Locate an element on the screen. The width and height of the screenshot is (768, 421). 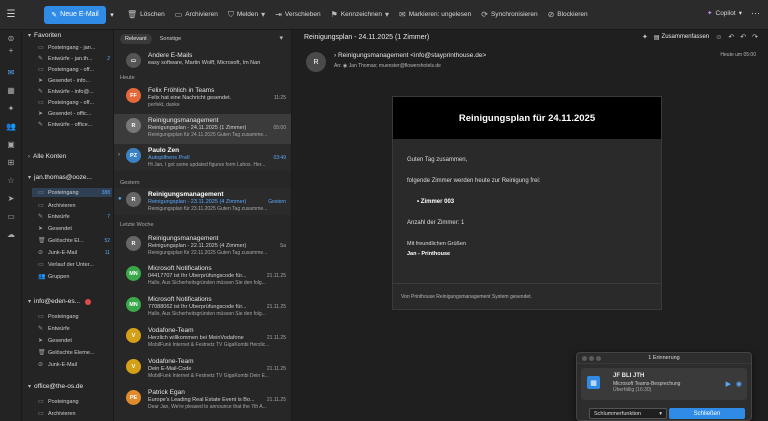
cloud-icon: ☁ is located at coordinates (11, 234).